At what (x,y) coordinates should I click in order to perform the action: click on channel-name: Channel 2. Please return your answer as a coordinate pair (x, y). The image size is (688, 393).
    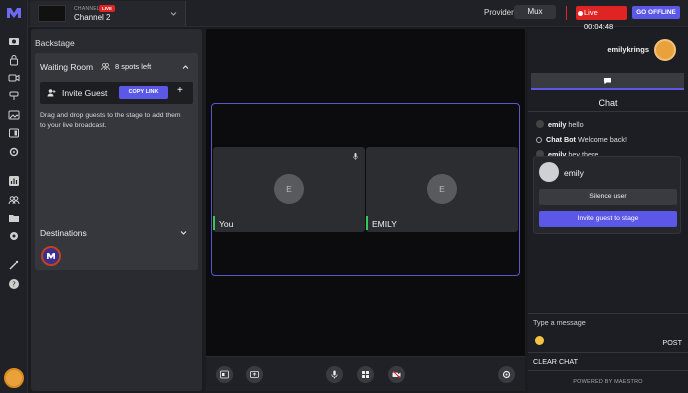
    Looking at the image, I should click on (92, 17).